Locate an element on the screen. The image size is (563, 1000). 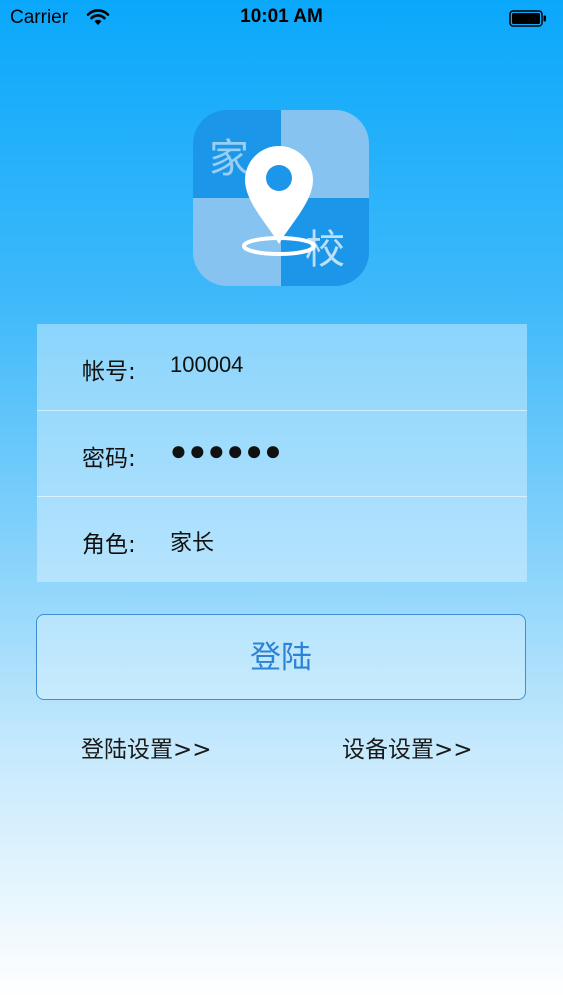
login-button: 登陆 is located at coordinates (281, 657).